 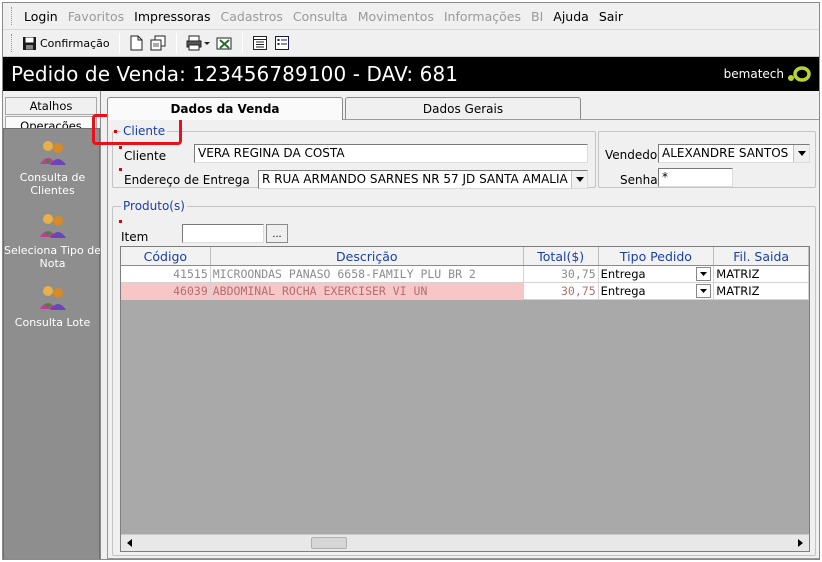 I want to click on list-button, so click(x=282, y=43).